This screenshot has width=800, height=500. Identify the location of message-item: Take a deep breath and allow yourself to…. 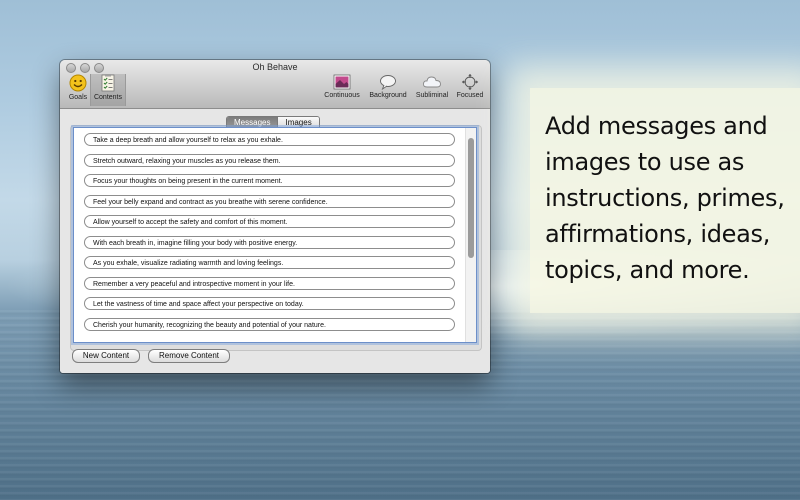
(269, 139).